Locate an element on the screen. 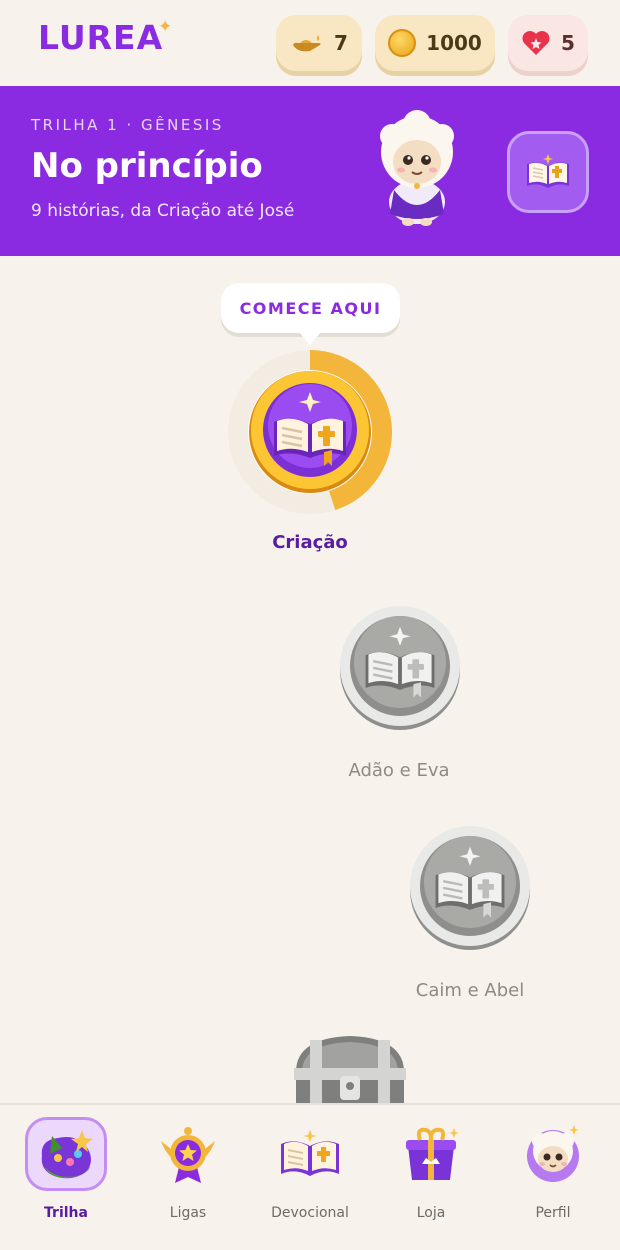 The image size is (620, 1250). lives-counter: 5 is located at coordinates (548, 43).